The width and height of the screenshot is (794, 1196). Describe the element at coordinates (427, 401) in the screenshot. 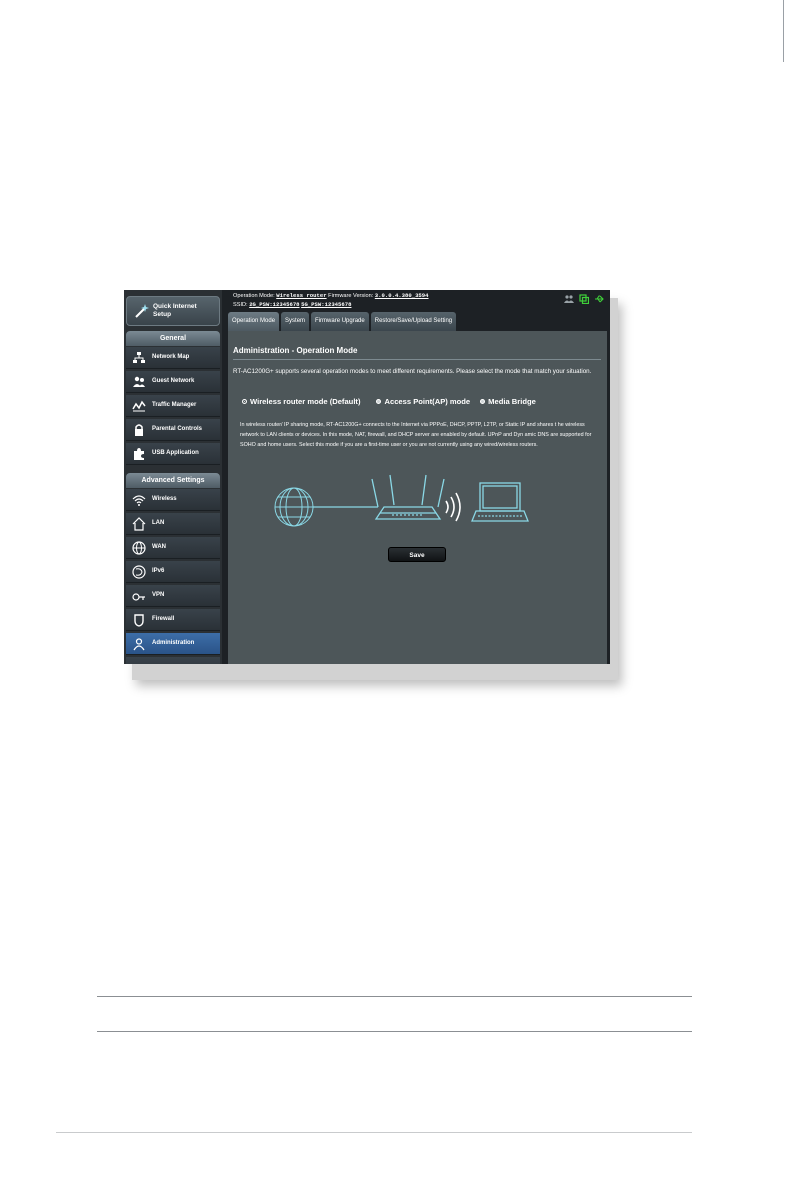

I see `mode-label: Access Point(AP) mode` at that location.